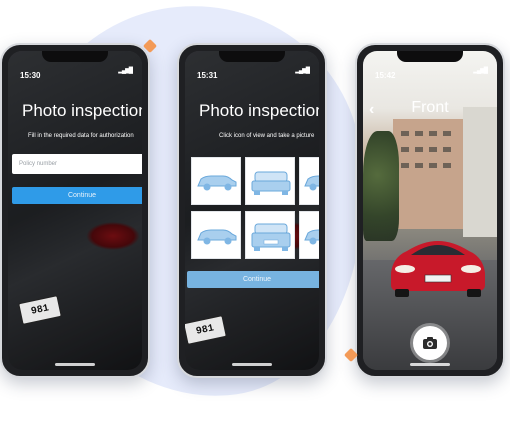 This screenshot has width=510, height=424. What do you see at coordinates (30, 75) in the screenshot?
I see `status-time: 15:30` at bounding box center [30, 75].